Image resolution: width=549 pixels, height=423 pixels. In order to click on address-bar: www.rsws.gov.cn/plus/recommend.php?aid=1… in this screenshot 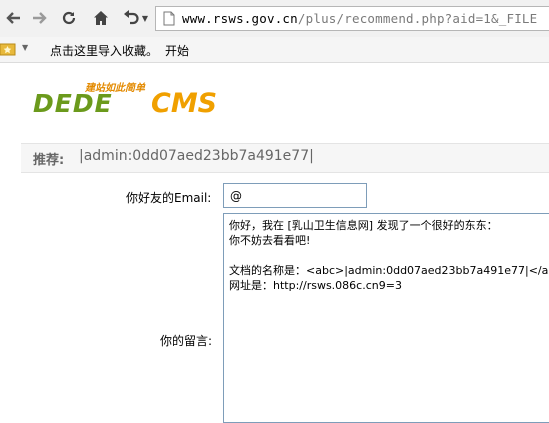, I will do `click(352, 18)`.